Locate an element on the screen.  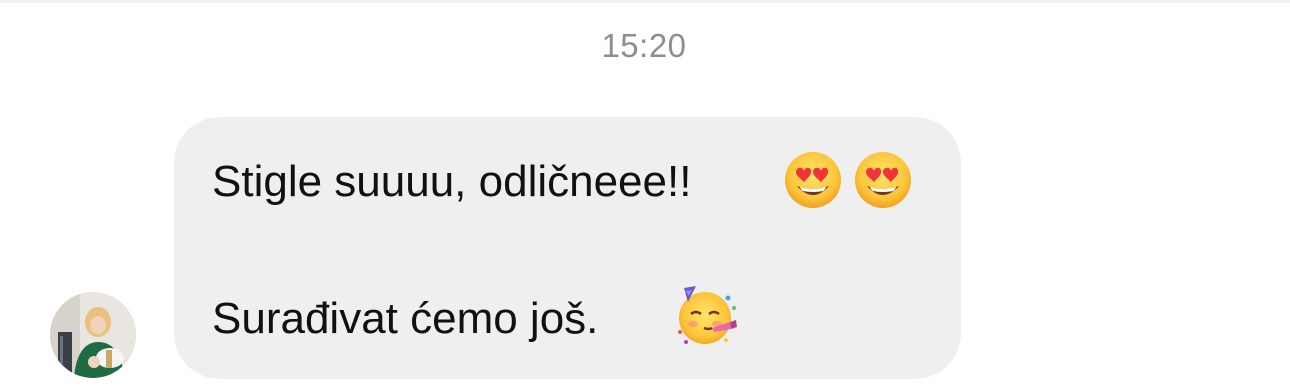
partying-face-emoji is located at coordinates (707, 315).